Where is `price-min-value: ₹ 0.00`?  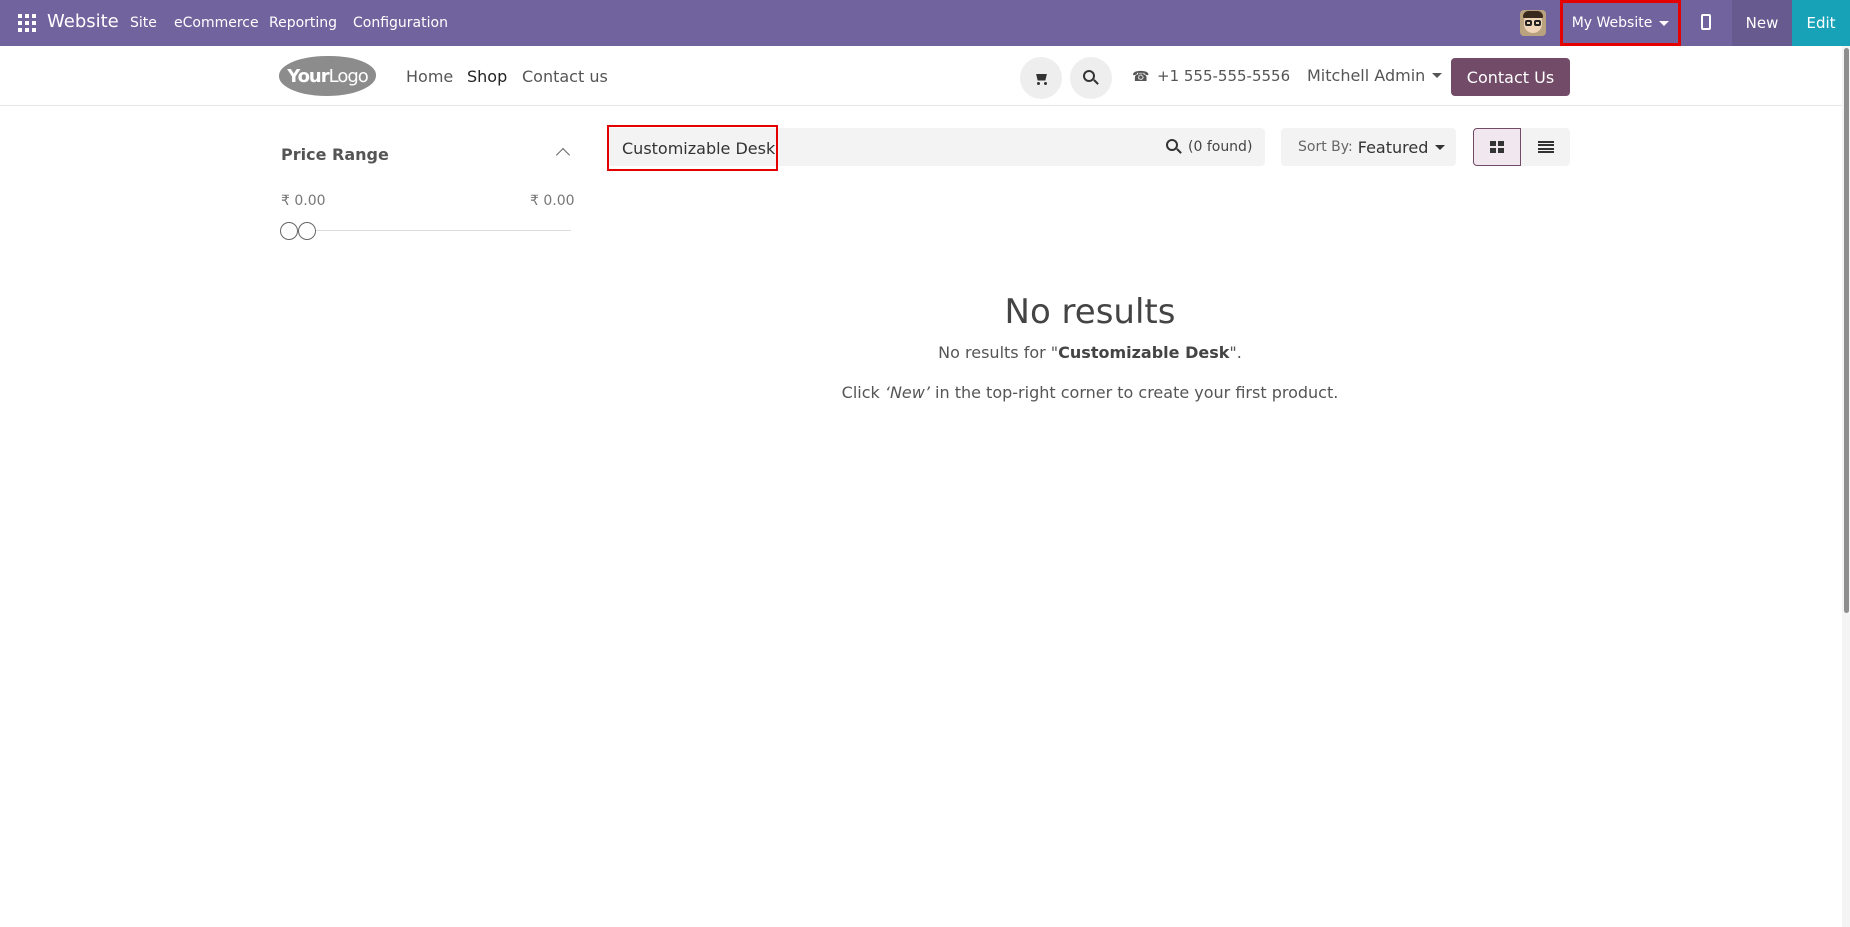
price-min-value: ₹ 0.00 is located at coordinates (303, 201).